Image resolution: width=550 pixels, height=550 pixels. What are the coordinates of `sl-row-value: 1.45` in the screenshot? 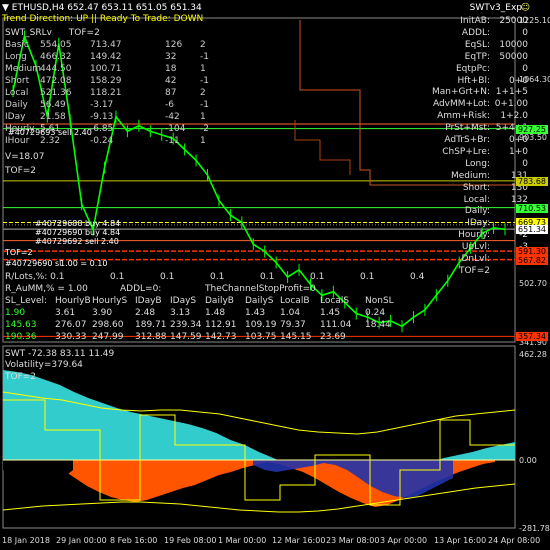 It's located at (330, 313).